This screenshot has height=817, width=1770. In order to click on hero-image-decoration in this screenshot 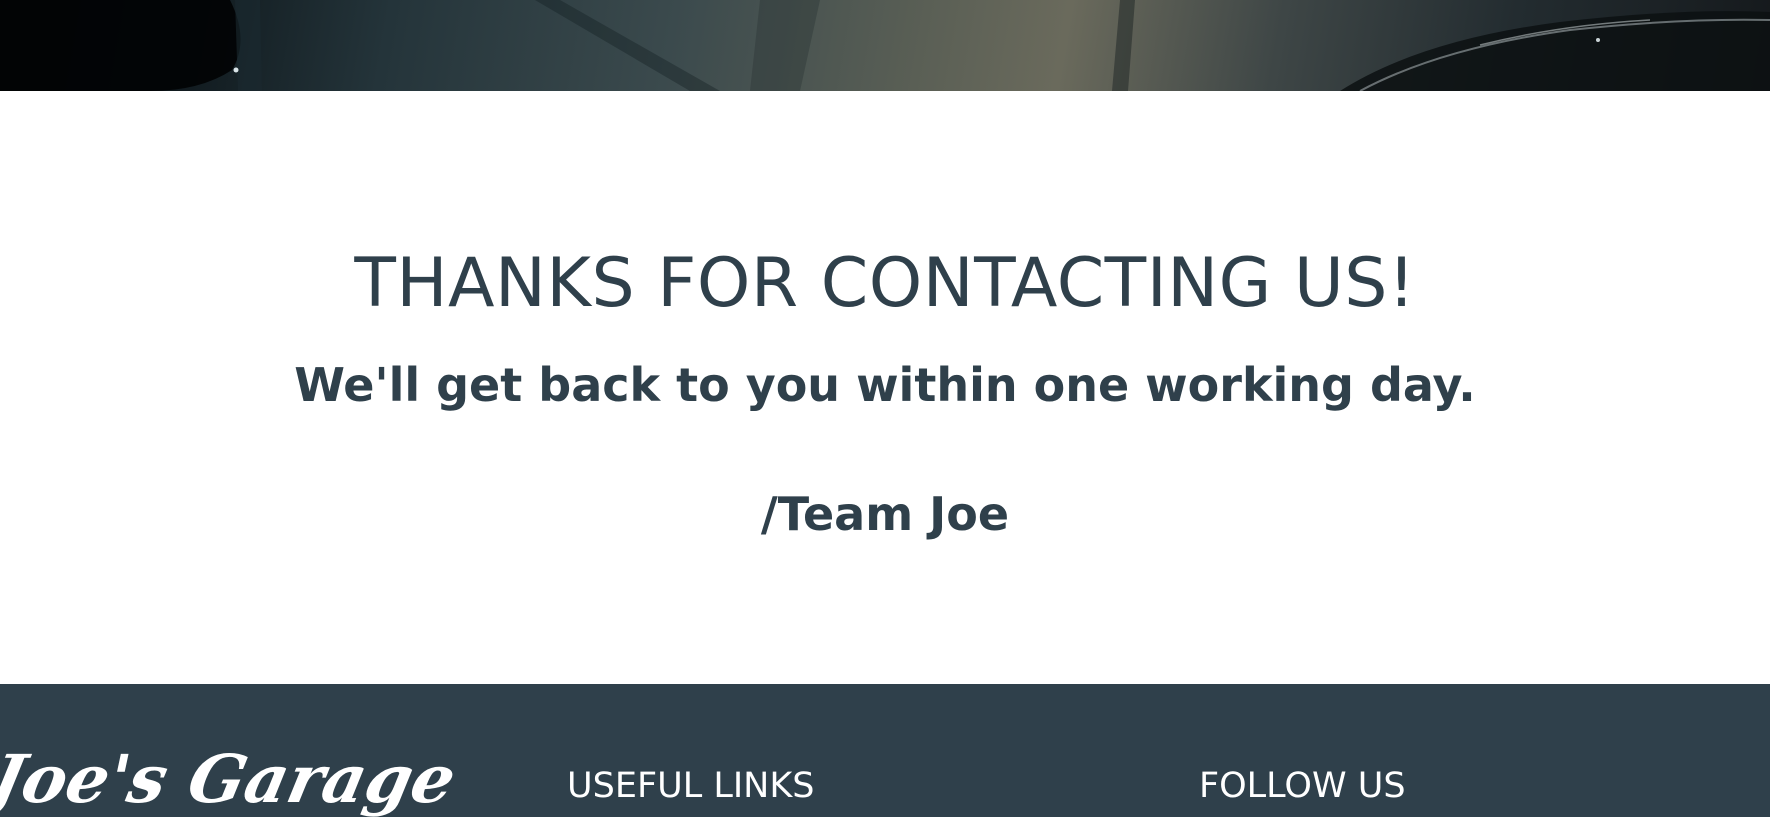, I will do `click(885, 45)`.